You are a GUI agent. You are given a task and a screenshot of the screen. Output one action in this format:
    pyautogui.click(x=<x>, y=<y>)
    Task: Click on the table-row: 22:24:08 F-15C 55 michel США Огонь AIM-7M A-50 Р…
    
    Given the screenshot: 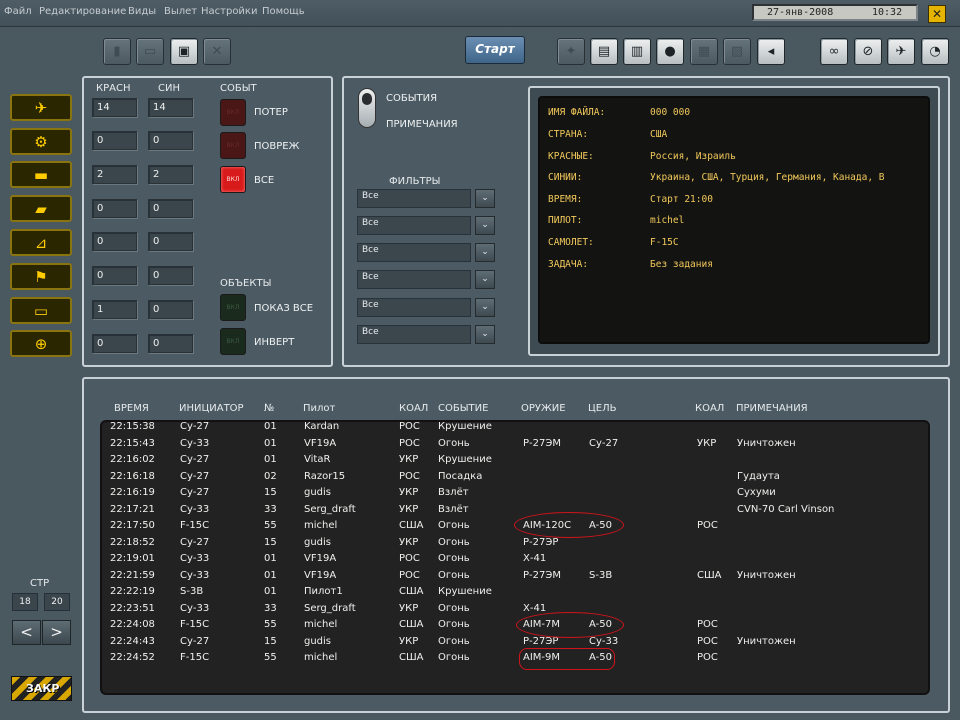 What is the action you would take?
    pyautogui.click(x=480, y=627)
    